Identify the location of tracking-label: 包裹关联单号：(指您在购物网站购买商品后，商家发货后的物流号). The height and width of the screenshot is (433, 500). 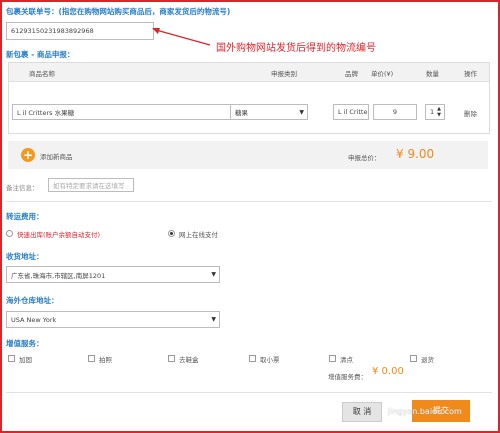
(118, 11).